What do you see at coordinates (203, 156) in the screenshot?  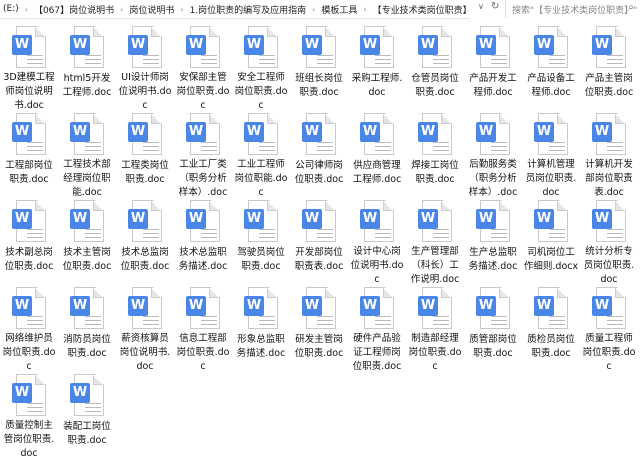 I see `file-item: W 工业工厂类（职务分析样本）.doc` at bounding box center [203, 156].